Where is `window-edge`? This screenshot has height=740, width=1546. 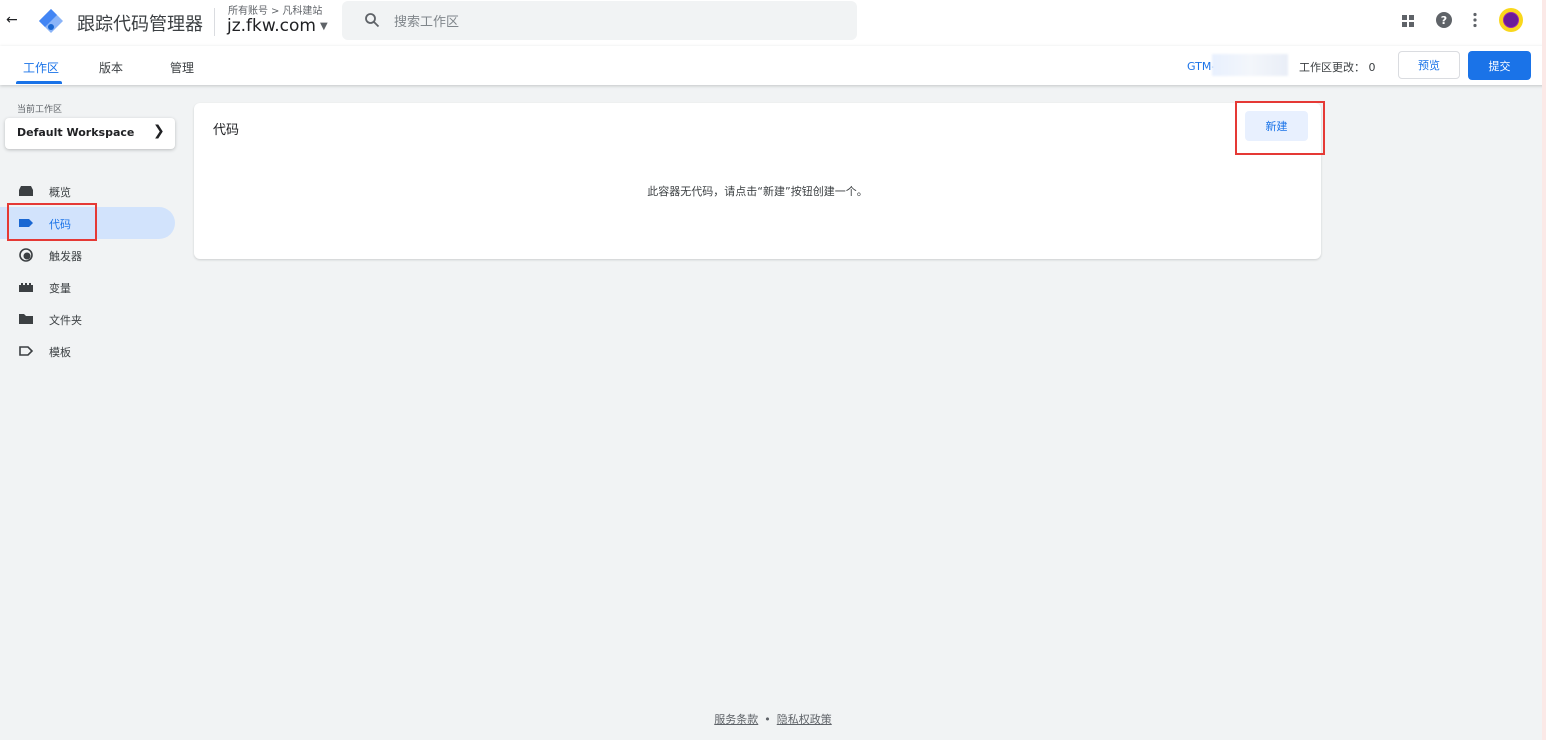 window-edge is located at coordinates (1544, 370).